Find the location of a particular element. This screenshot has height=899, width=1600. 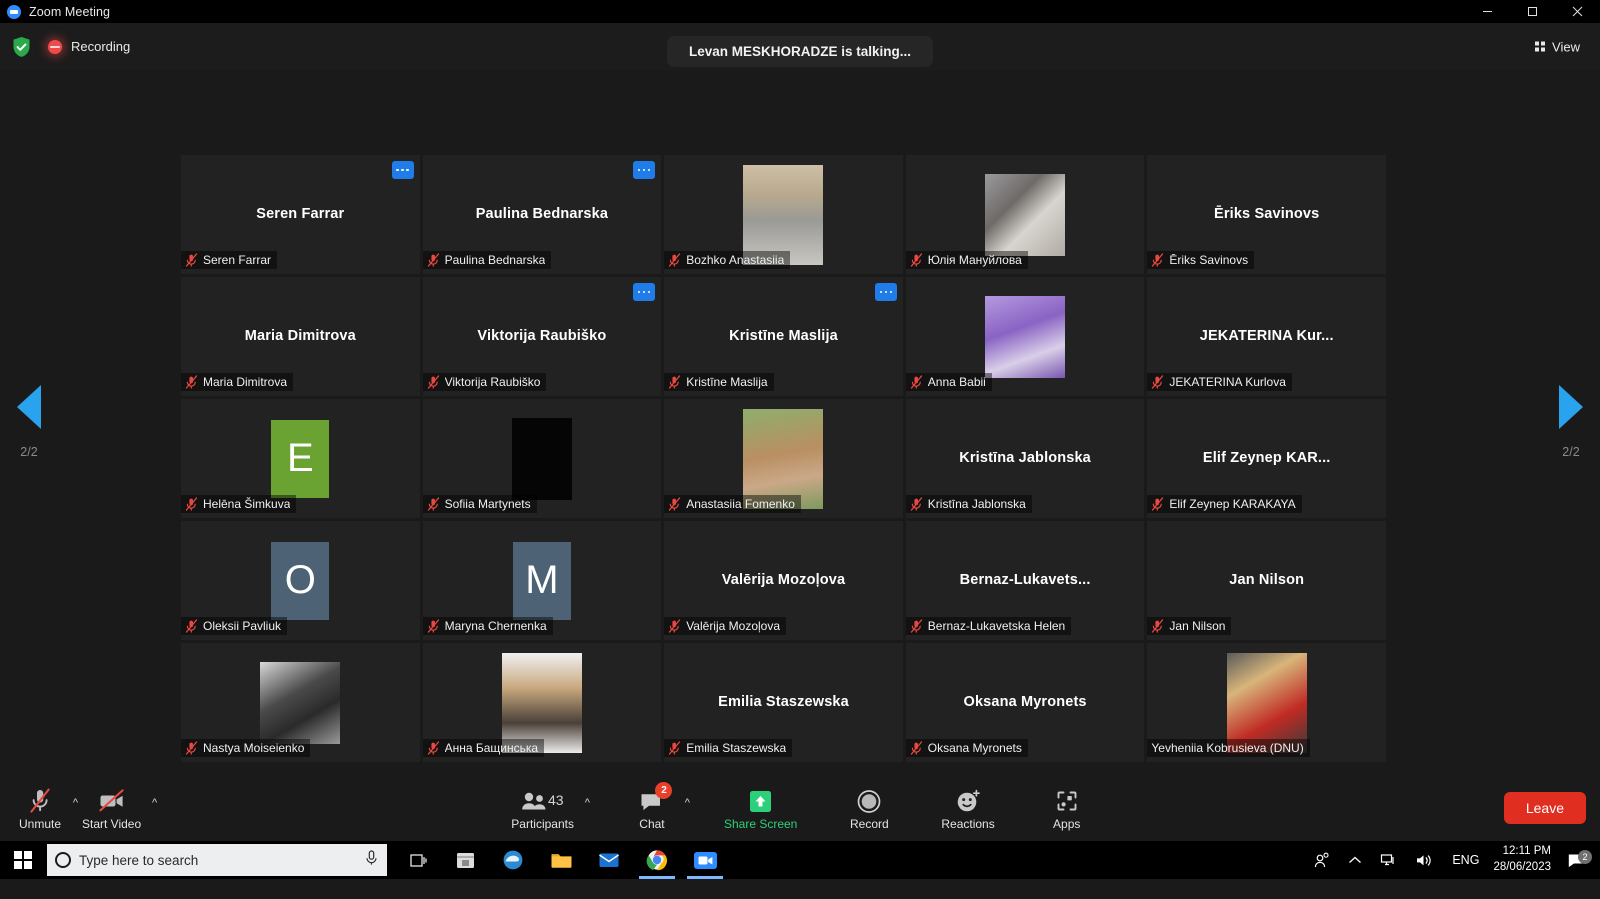

participant-tile: Bozhko Anastasiia is located at coordinates (783, 214).